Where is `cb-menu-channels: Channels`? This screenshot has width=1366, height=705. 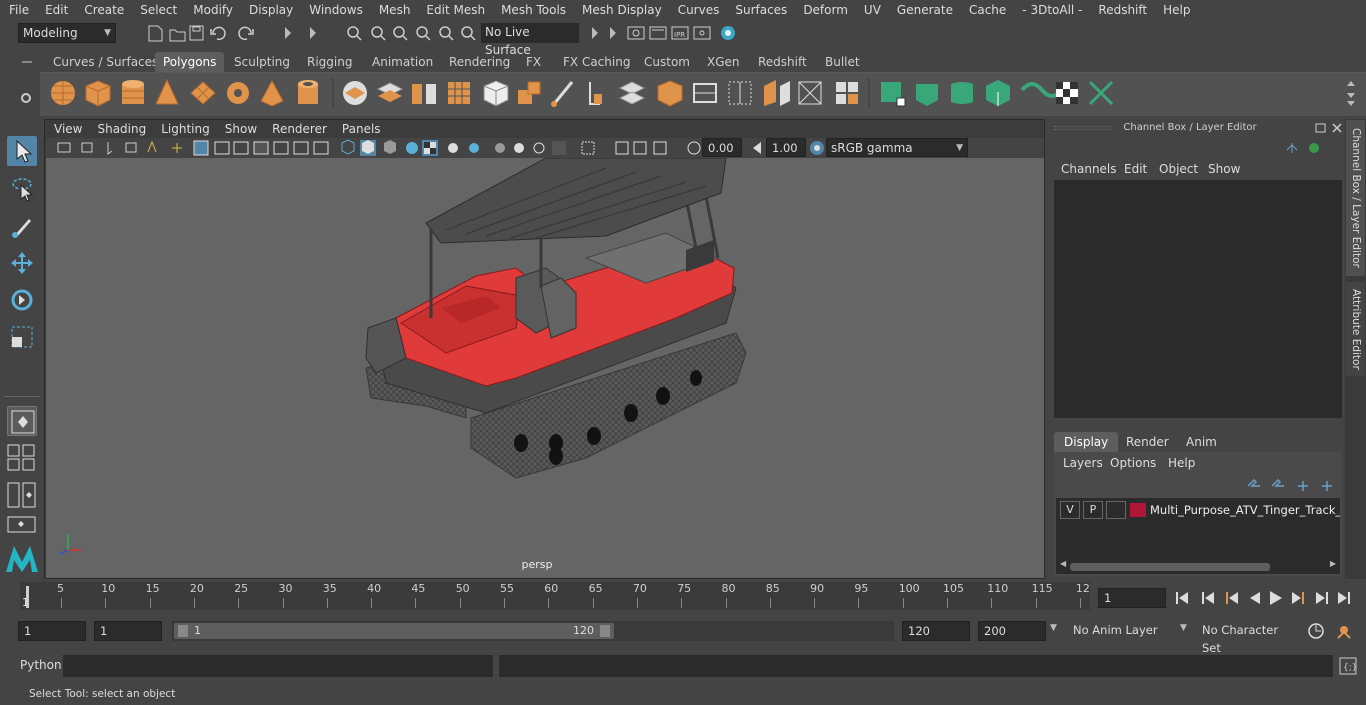 cb-menu-channels: Channels is located at coordinates (1089, 169).